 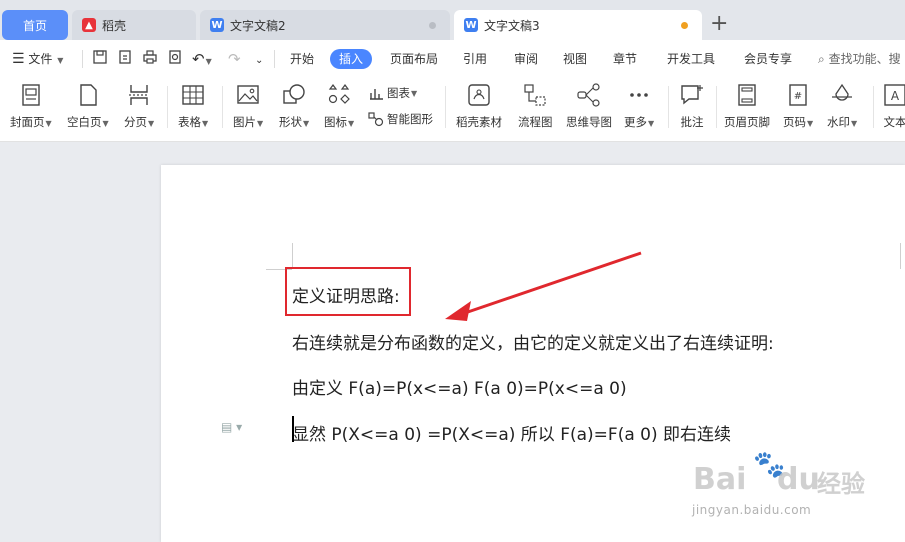 What do you see at coordinates (193, 106) in the screenshot?
I see `table-button: 表格▼` at bounding box center [193, 106].